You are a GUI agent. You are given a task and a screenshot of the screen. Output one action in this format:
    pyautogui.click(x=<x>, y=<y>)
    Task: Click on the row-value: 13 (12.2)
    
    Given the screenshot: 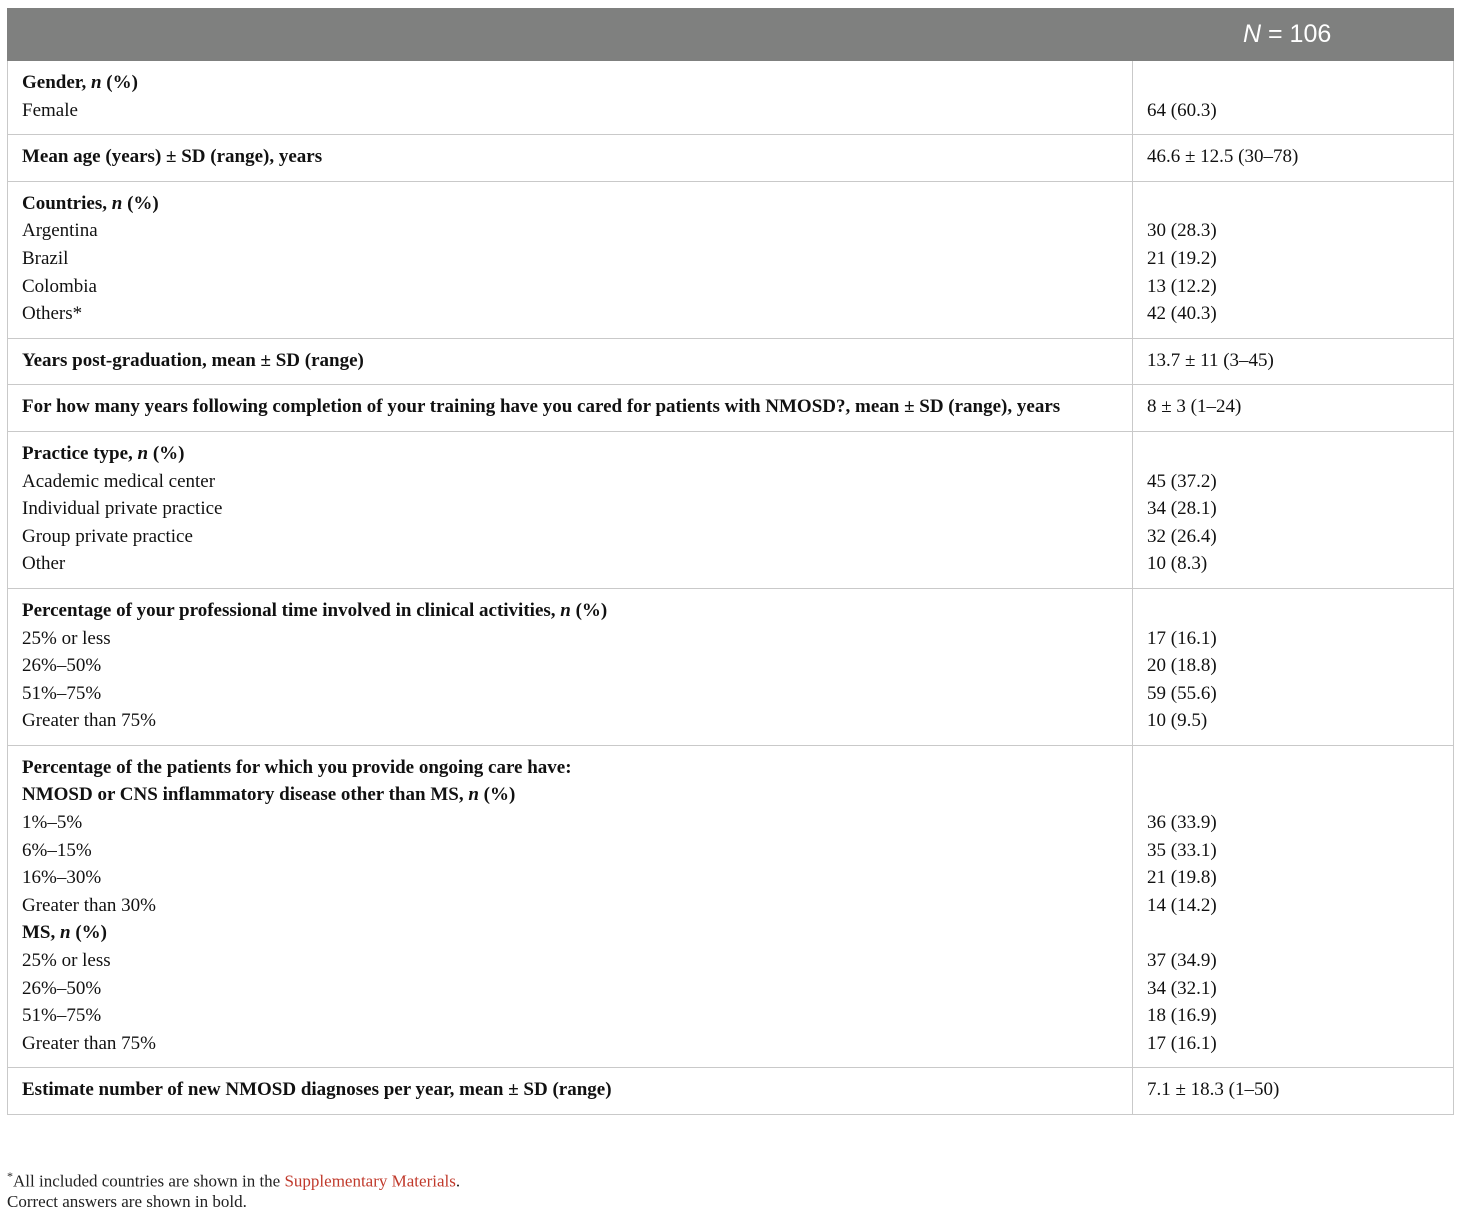 What is the action you would take?
    pyautogui.click(x=1182, y=286)
    